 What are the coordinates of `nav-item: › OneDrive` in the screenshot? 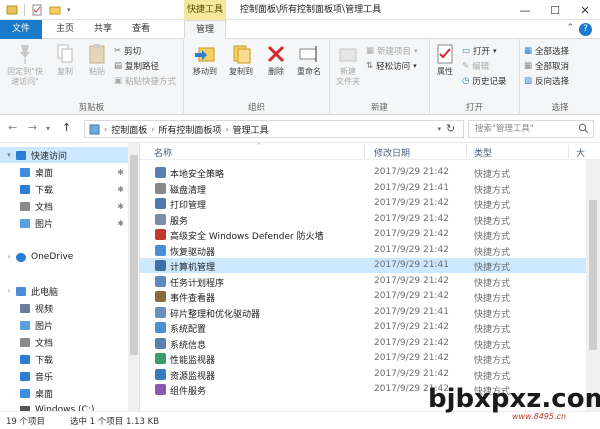 It's located at (64, 257).